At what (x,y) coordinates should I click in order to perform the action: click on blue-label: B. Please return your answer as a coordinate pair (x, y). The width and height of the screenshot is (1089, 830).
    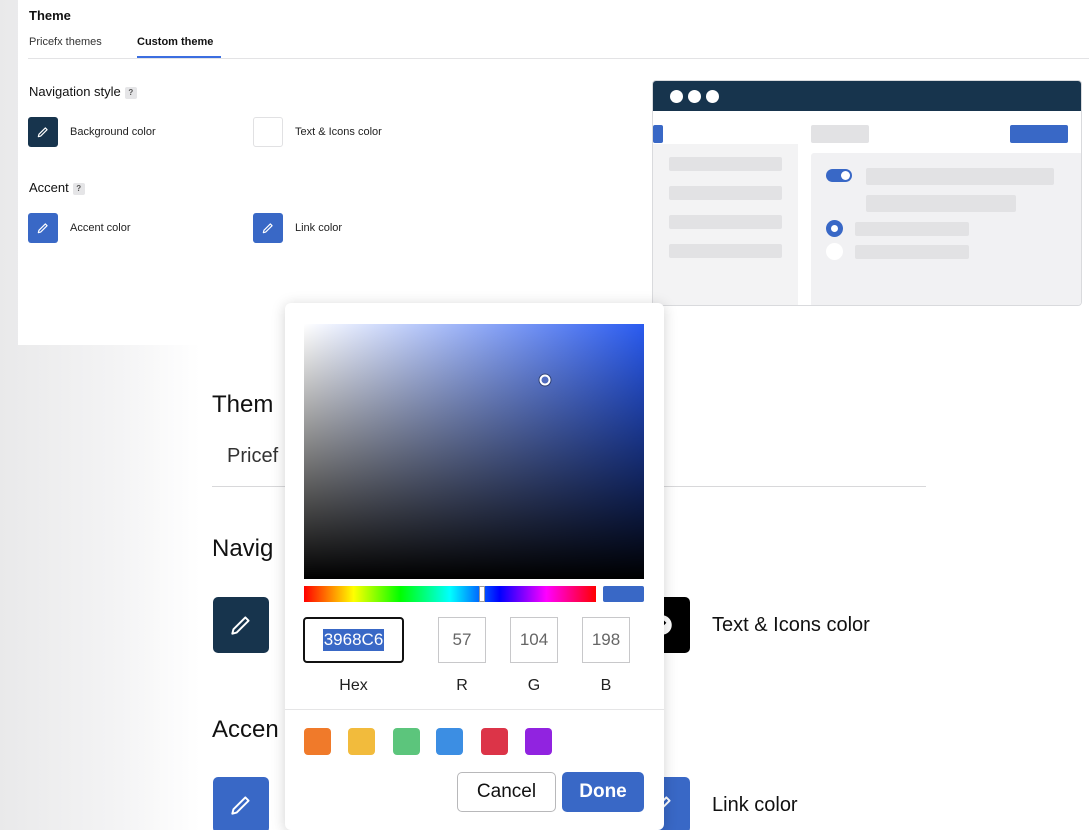
    Looking at the image, I should click on (606, 685).